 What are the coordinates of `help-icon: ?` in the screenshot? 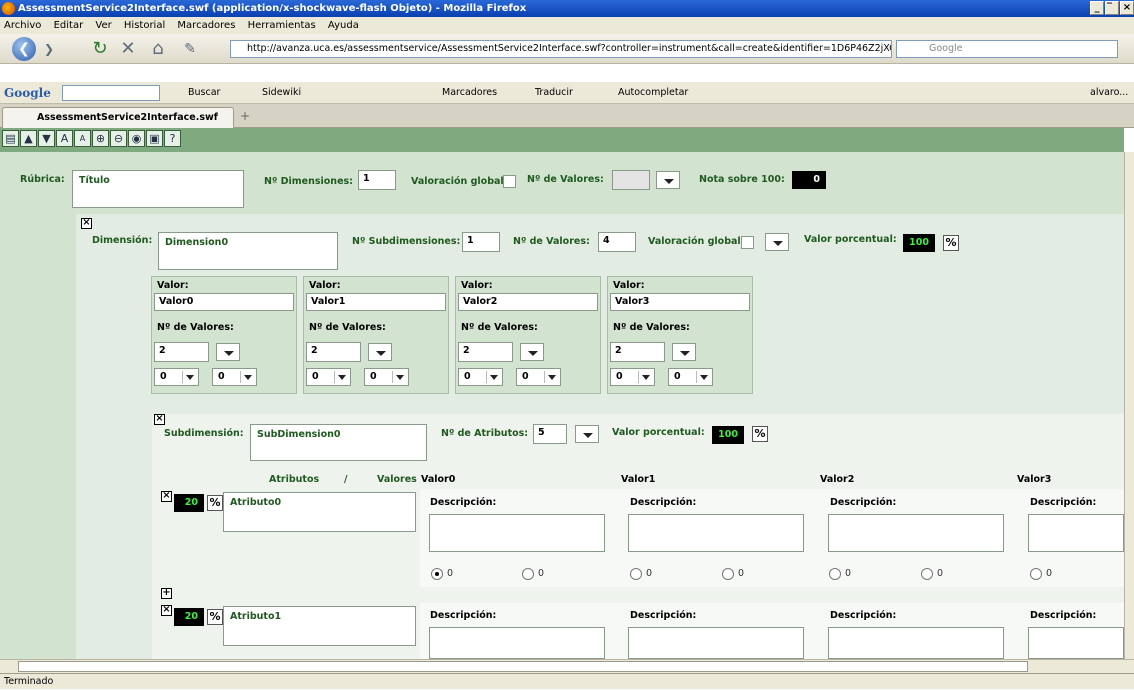 It's located at (172, 138).